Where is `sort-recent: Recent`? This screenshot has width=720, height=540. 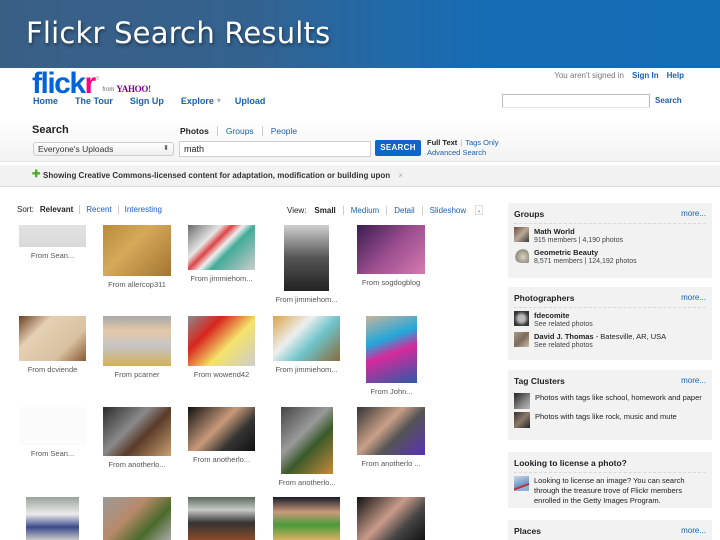 sort-recent: Recent is located at coordinates (98, 209).